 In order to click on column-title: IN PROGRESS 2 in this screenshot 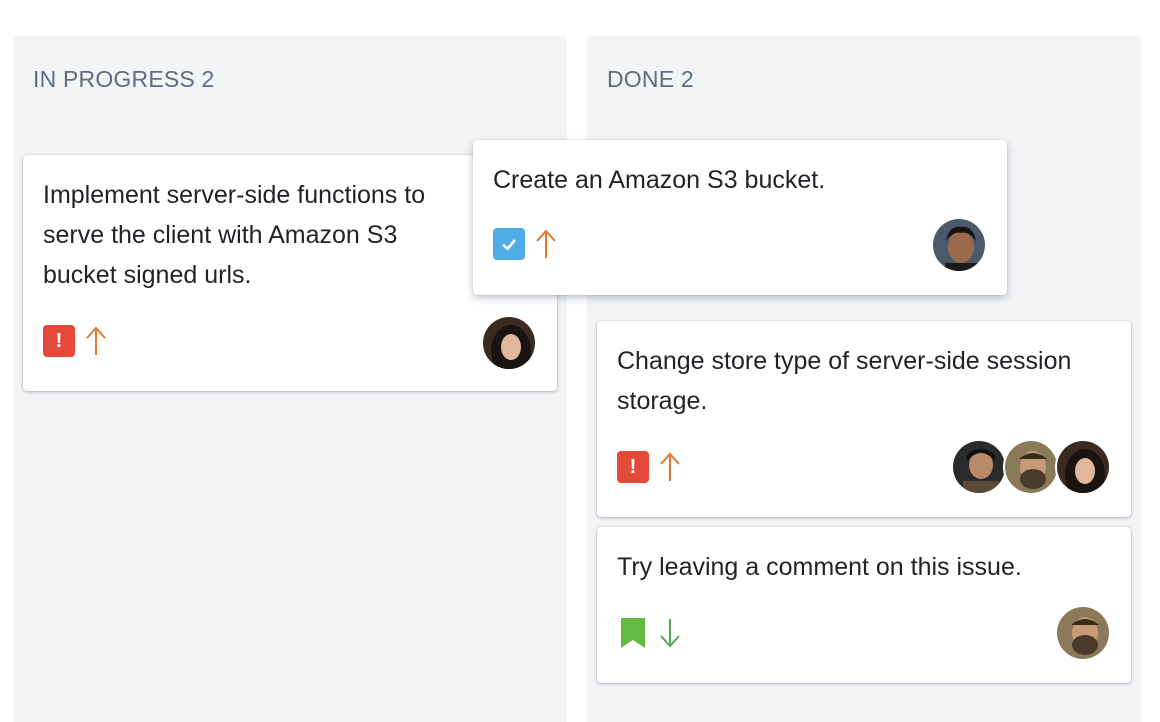, I will do `click(124, 79)`.